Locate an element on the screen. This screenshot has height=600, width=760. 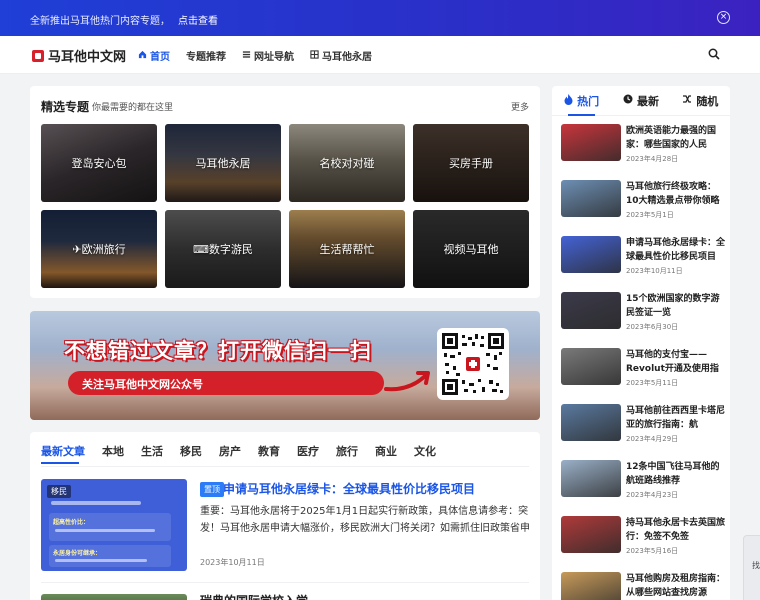
clock-icon is located at coordinates (628, 100).